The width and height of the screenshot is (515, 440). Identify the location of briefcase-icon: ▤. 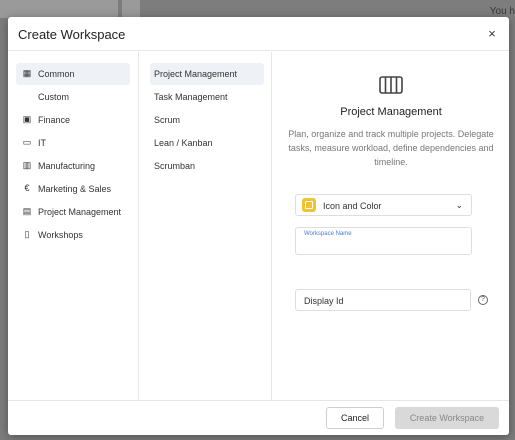
(27, 211).